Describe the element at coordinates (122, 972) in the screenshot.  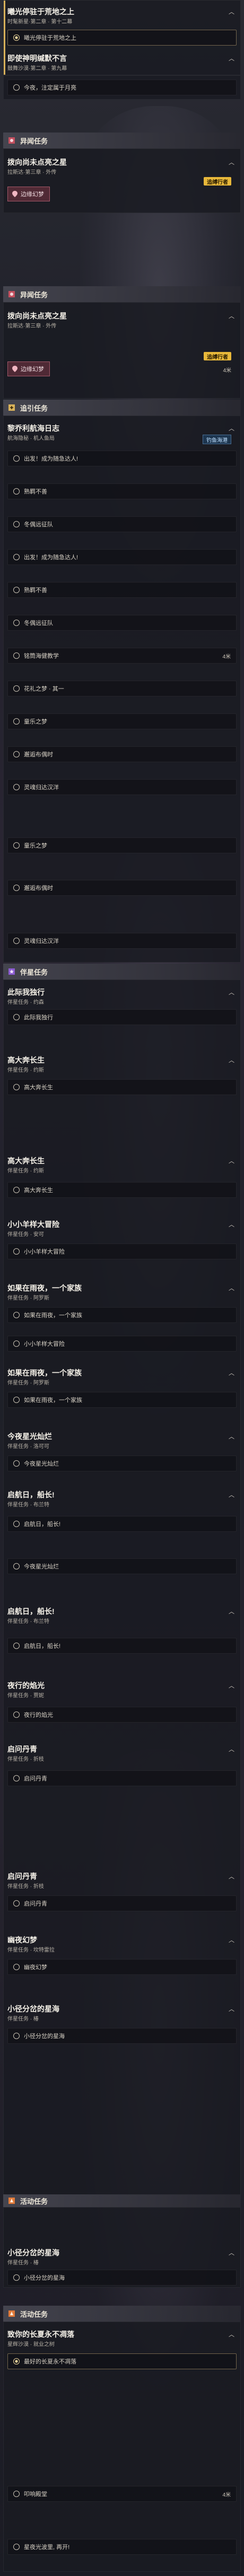
I see `section-header-xie: 伴星任务` at that location.